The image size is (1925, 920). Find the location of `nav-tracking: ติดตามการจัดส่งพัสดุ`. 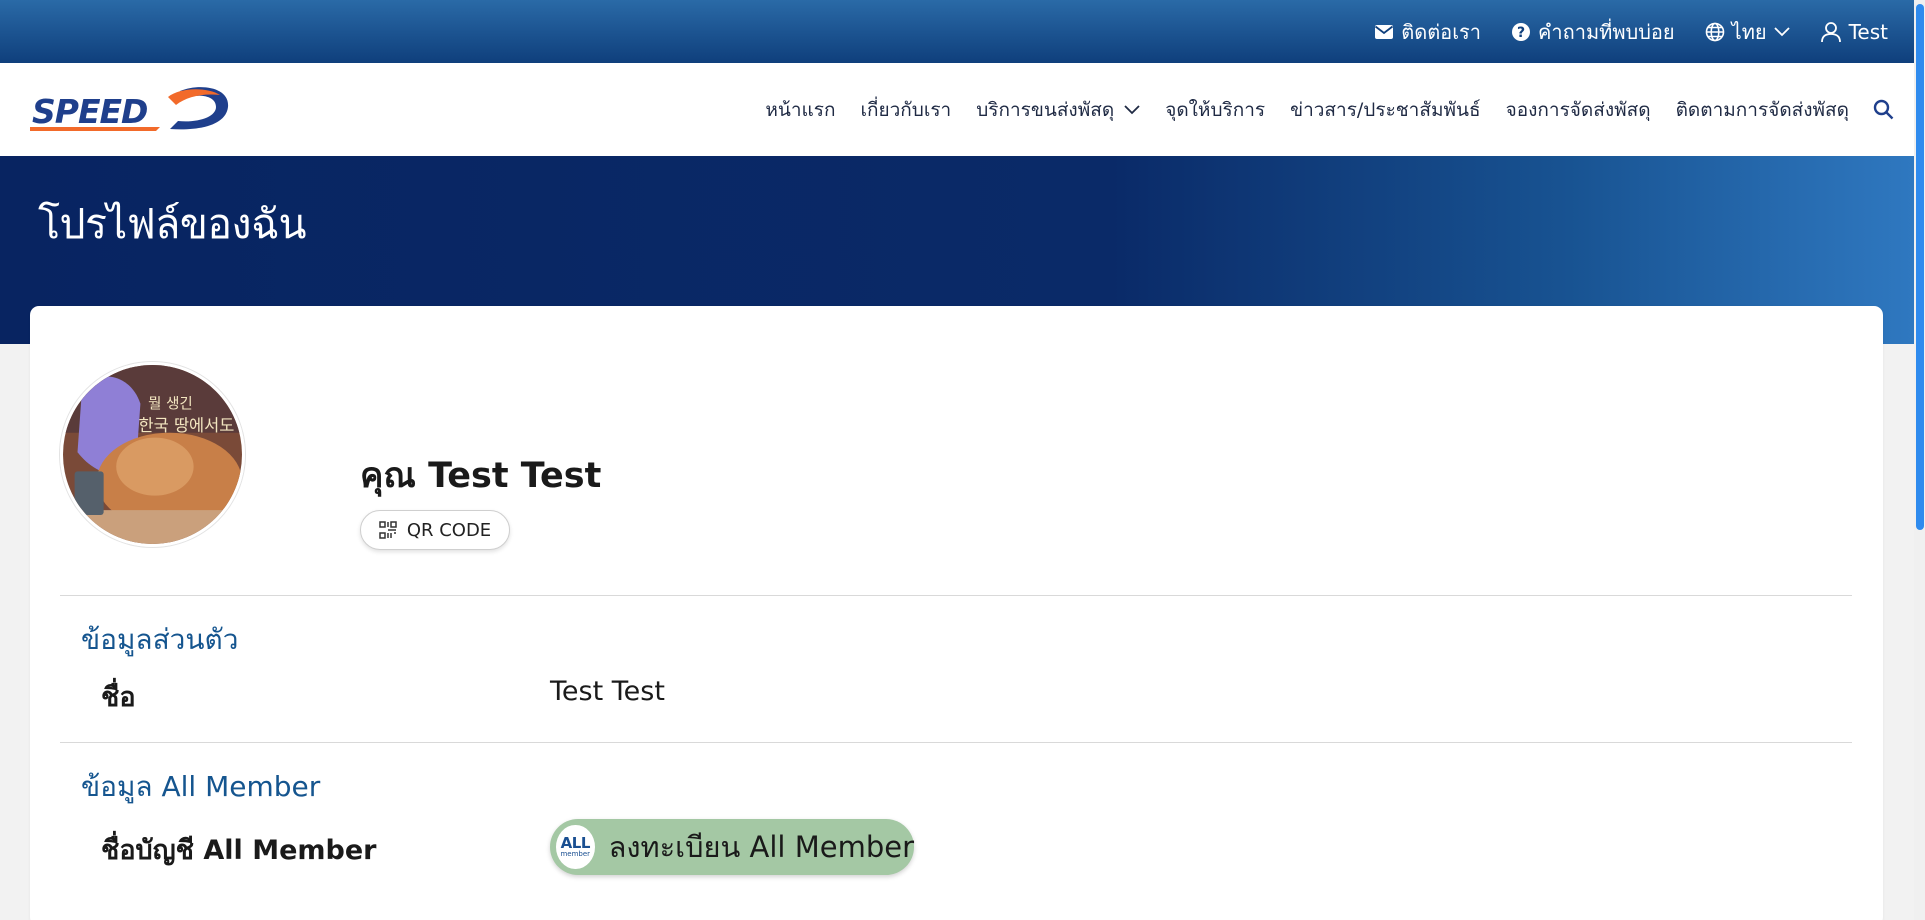

nav-tracking: ติดตามการจัดส่งพัสดุ is located at coordinates (1762, 110).